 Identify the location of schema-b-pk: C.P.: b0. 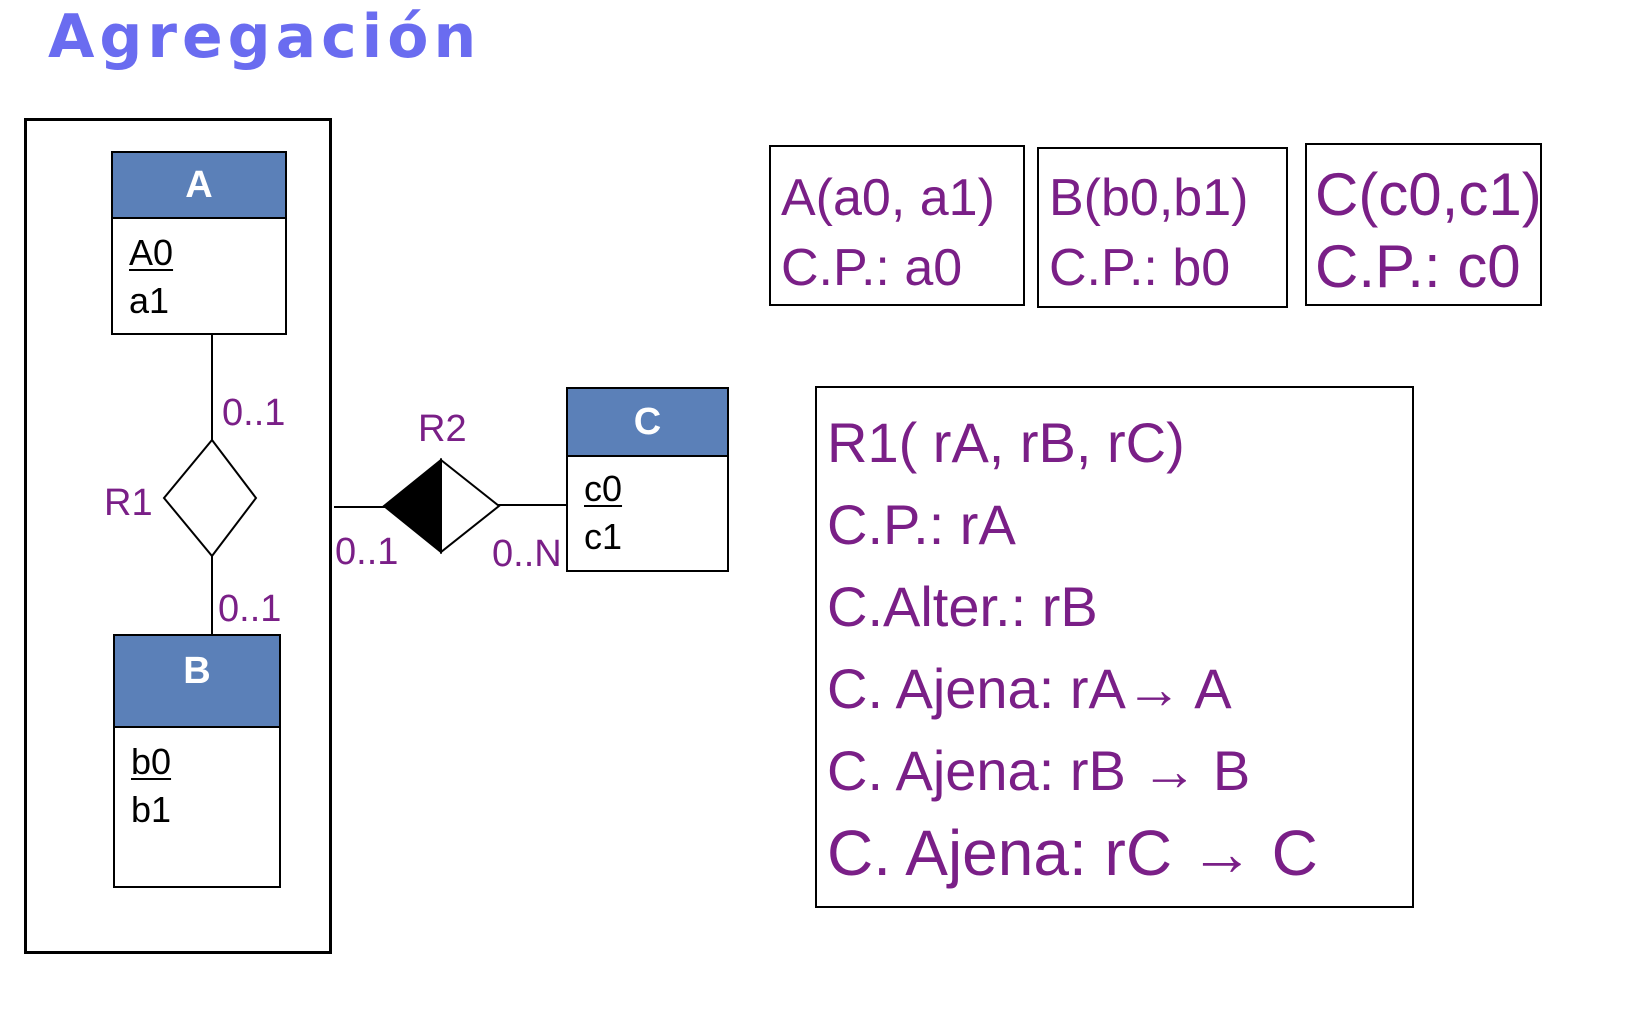
(1140, 268).